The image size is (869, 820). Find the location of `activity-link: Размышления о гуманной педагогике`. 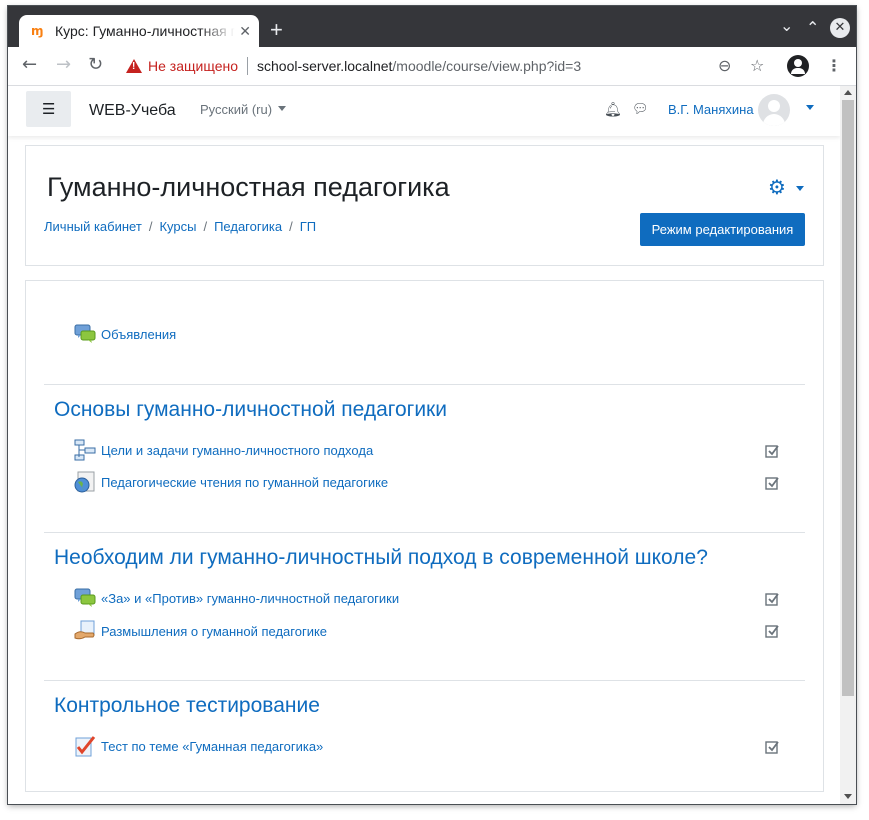

activity-link: Размышления о гуманной педагогике is located at coordinates (214, 632).